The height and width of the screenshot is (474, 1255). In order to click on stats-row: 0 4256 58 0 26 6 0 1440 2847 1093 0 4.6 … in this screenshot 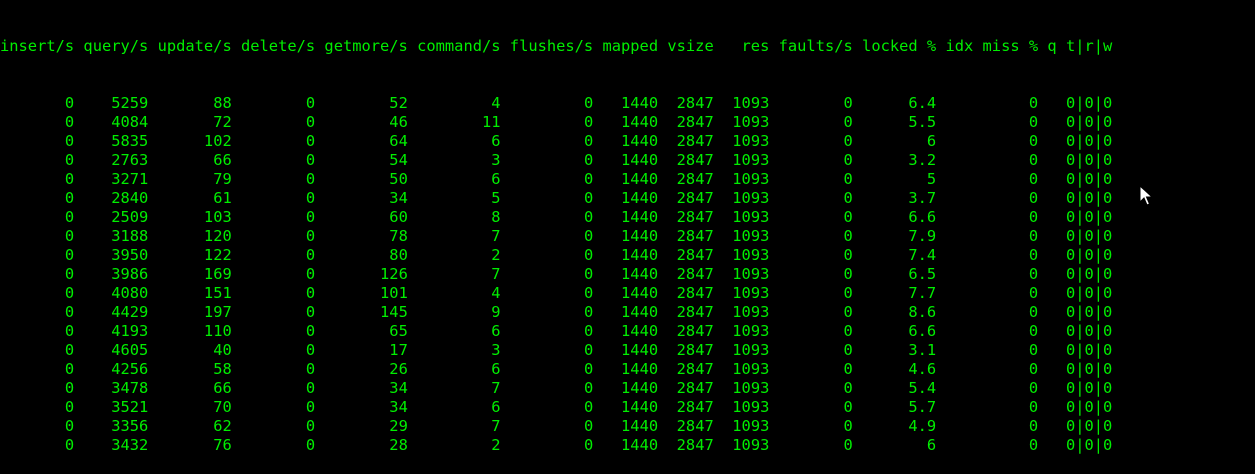, I will do `click(627, 369)`.